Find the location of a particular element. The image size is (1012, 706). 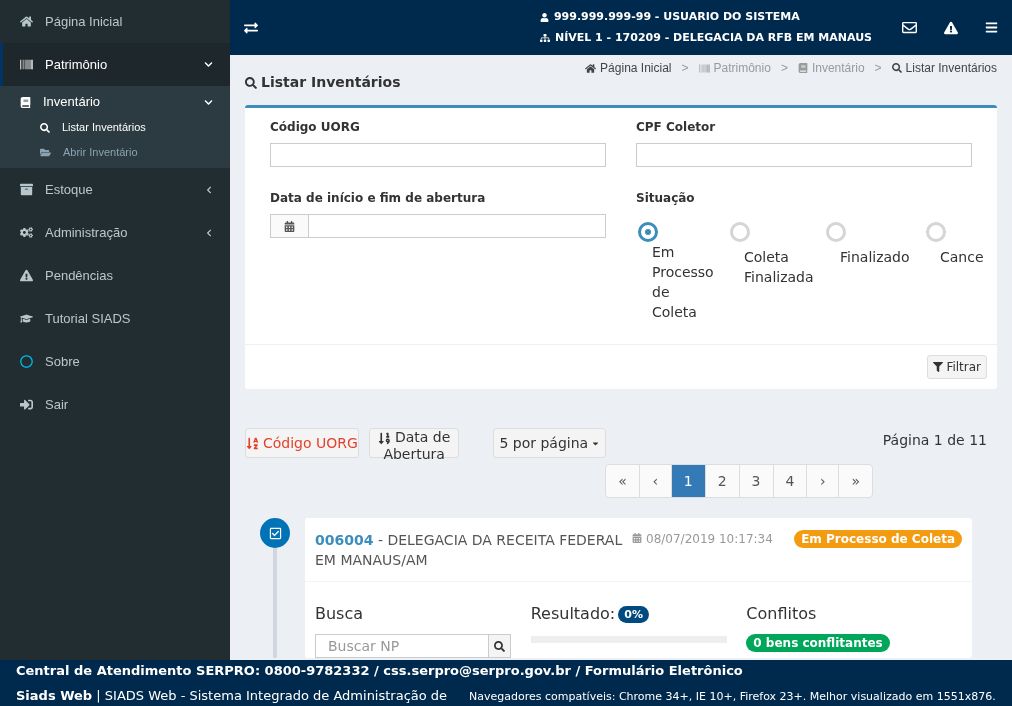

field-label: Código UORG is located at coordinates (315, 127).